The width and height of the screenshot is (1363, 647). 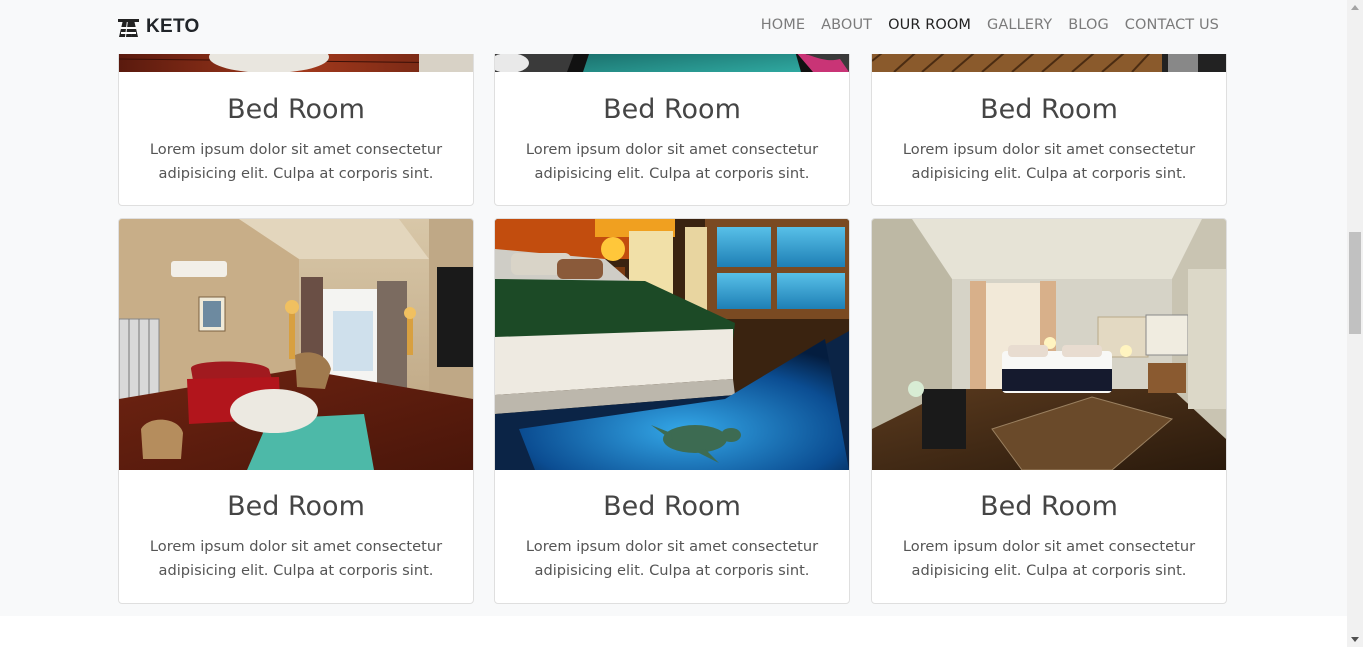 I want to click on hotel-building-icon, so click(x=128, y=27).